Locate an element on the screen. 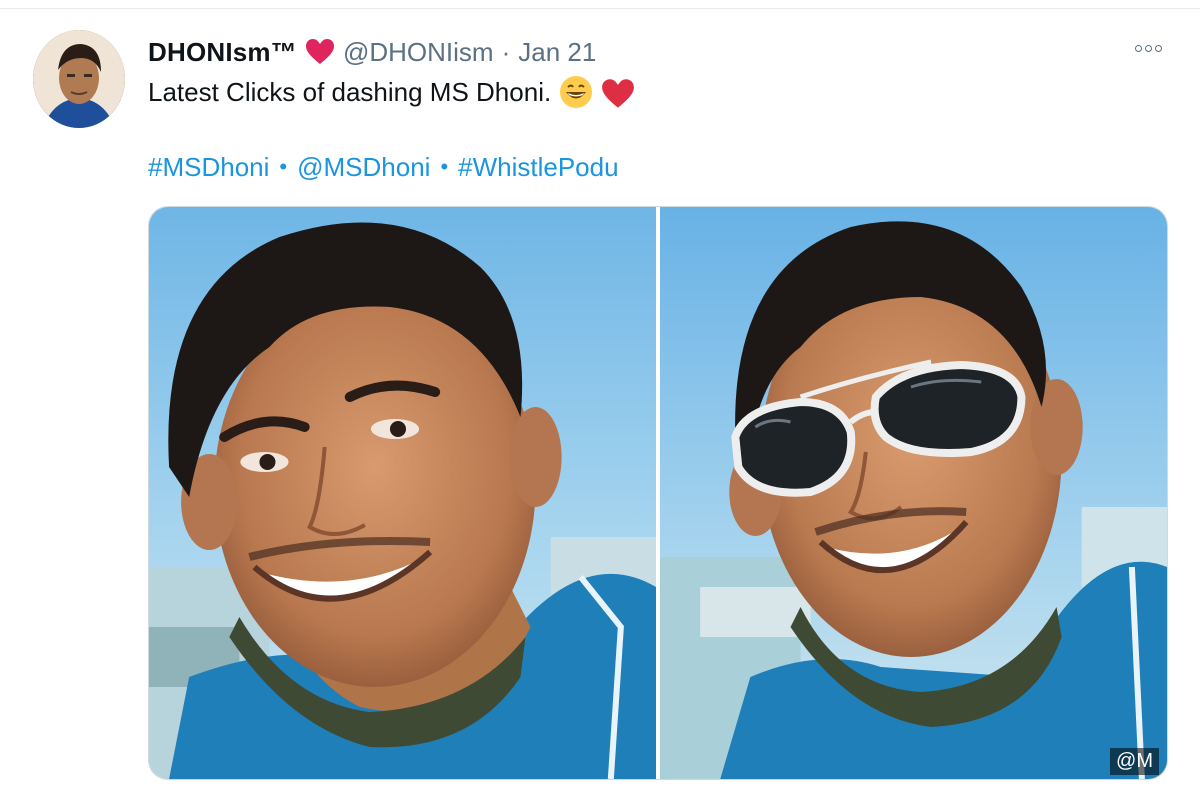 Image resolution: width=1200 pixels, height=800 pixels. photo-watermark: @M is located at coordinates (1134, 761).